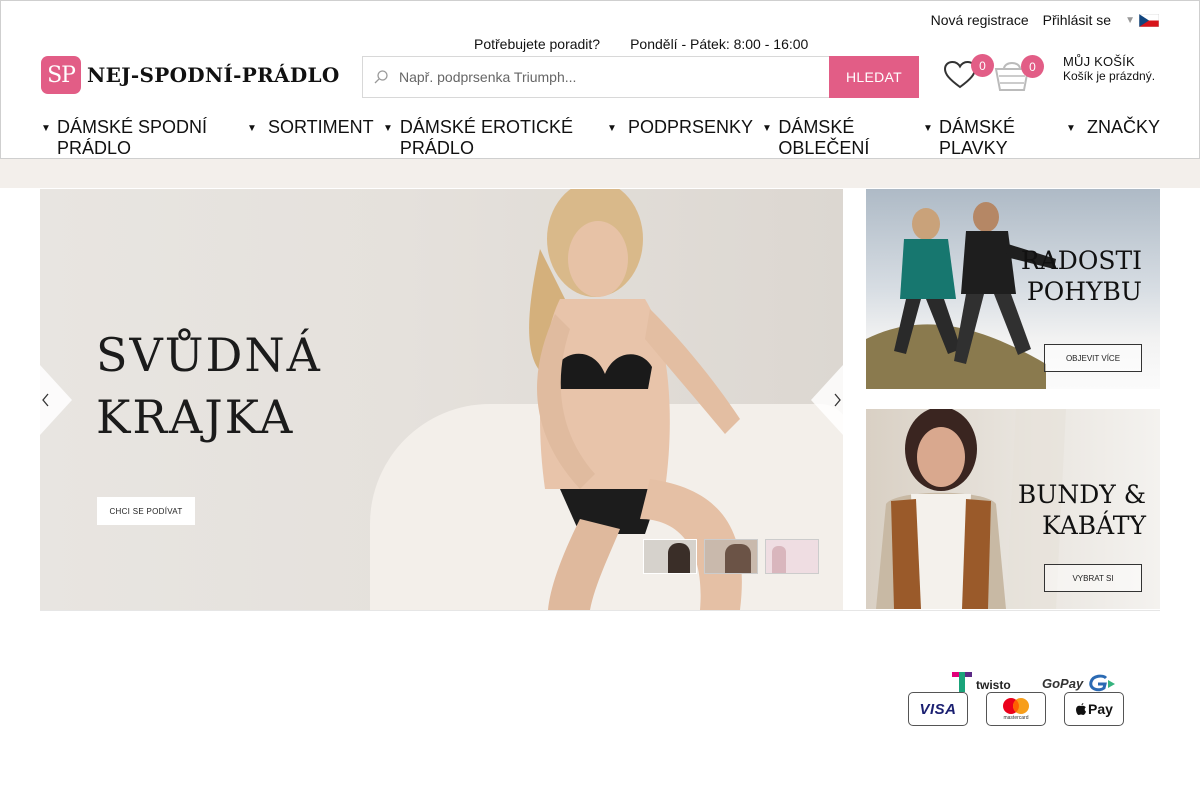 The height and width of the screenshot is (800, 1200). What do you see at coordinates (1038, 20) in the screenshot?
I see `top-links: Nová registrace Přihlásit se ▼` at bounding box center [1038, 20].